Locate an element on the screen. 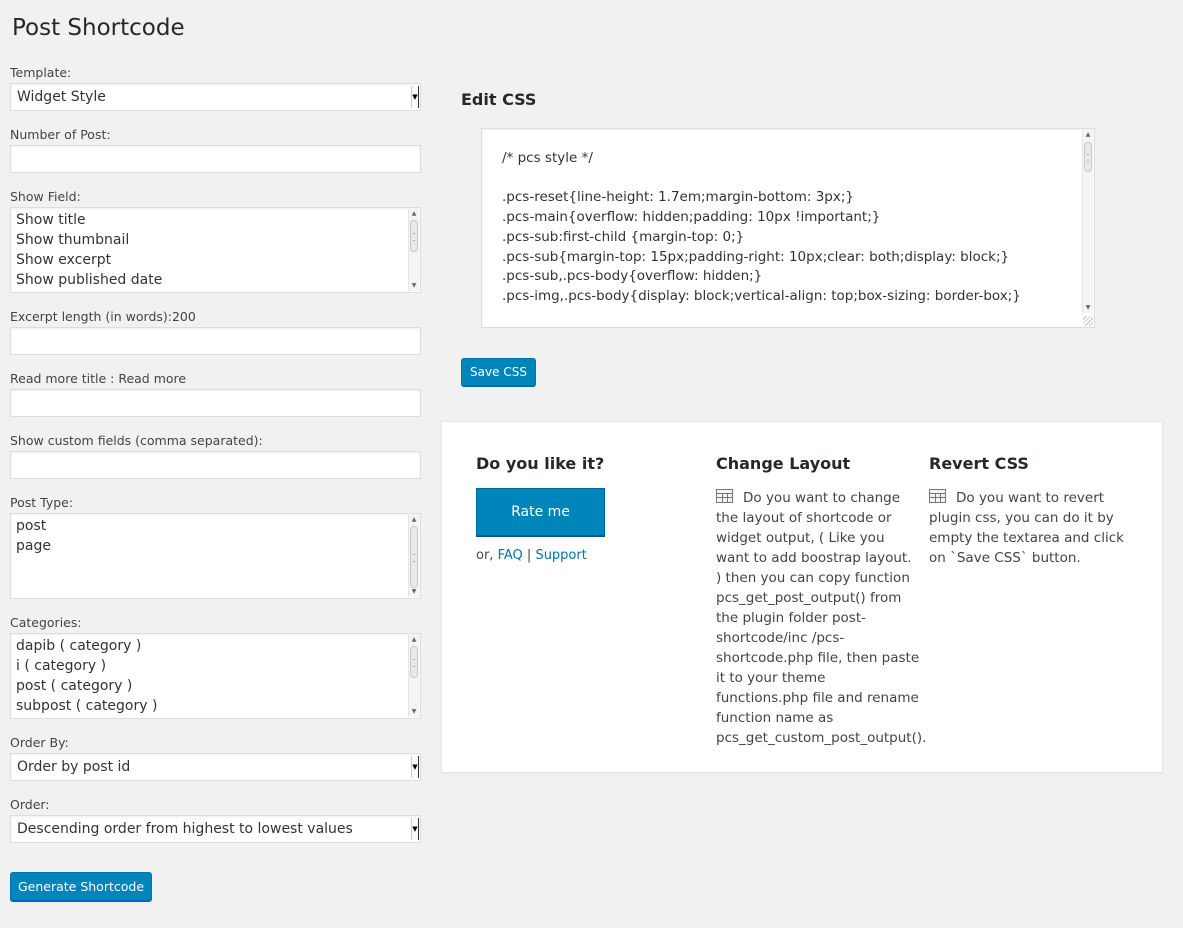 Image resolution: width=1183 pixels, height=928 pixels. change-layout-title: Change Layout is located at coordinates (783, 463).